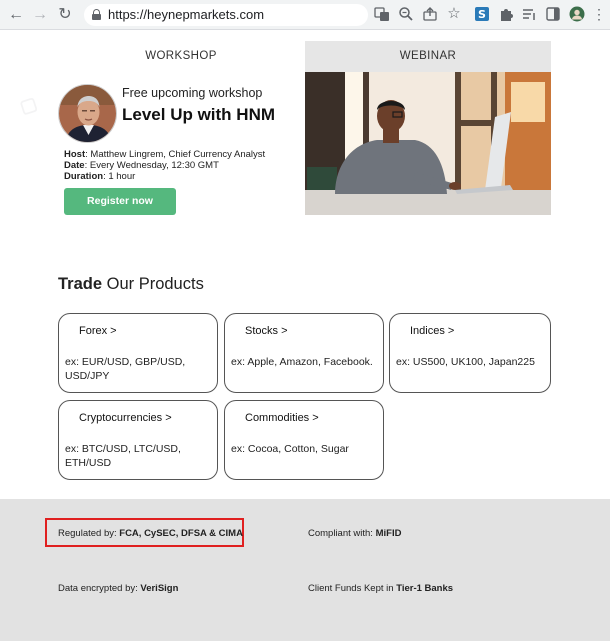 This screenshot has width=610, height=641. What do you see at coordinates (454, 14) in the screenshot?
I see `bookmark-star-icon: ☆` at bounding box center [454, 14].